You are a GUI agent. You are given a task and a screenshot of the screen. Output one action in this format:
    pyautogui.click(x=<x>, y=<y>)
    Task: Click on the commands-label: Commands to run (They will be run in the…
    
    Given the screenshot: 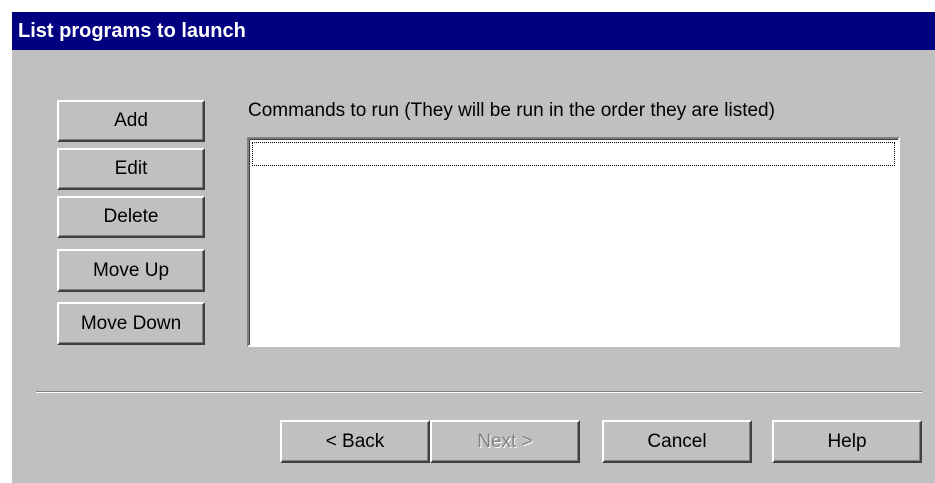 What is the action you would take?
    pyautogui.click(x=511, y=110)
    